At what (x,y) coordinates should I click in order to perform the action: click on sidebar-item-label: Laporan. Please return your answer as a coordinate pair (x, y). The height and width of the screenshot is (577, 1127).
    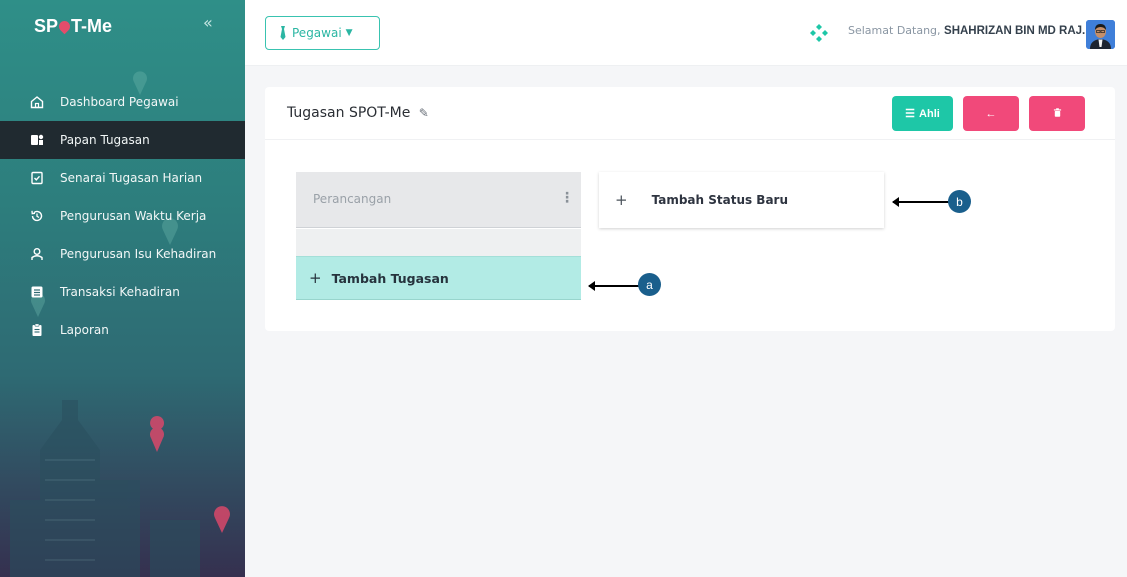
    Looking at the image, I should click on (84, 330).